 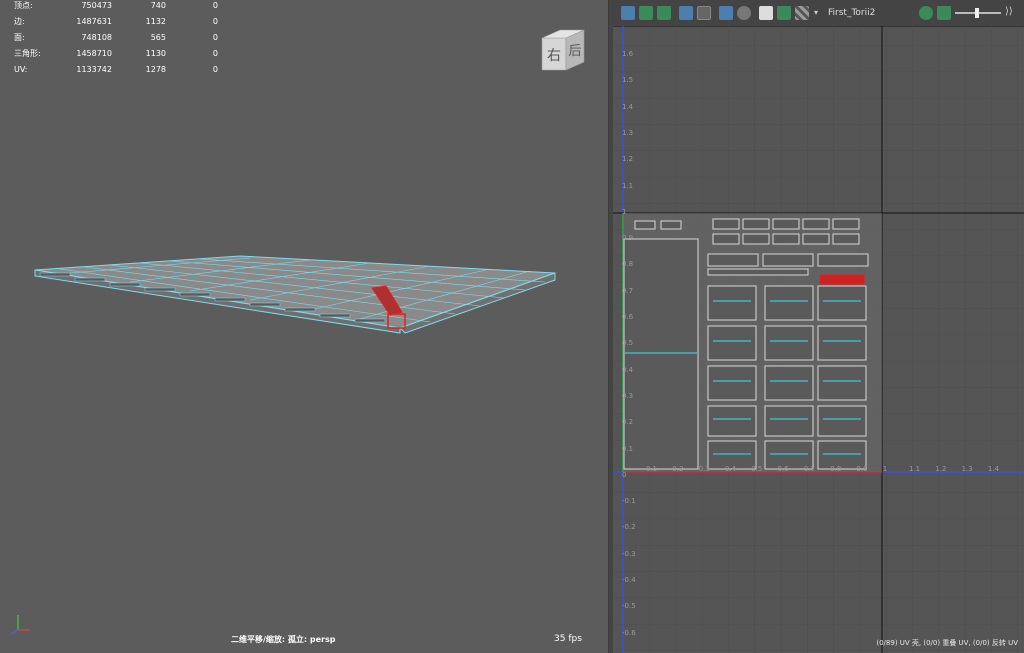 I want to click on hud-value-total: 1487631, so click(x=94, y=21).